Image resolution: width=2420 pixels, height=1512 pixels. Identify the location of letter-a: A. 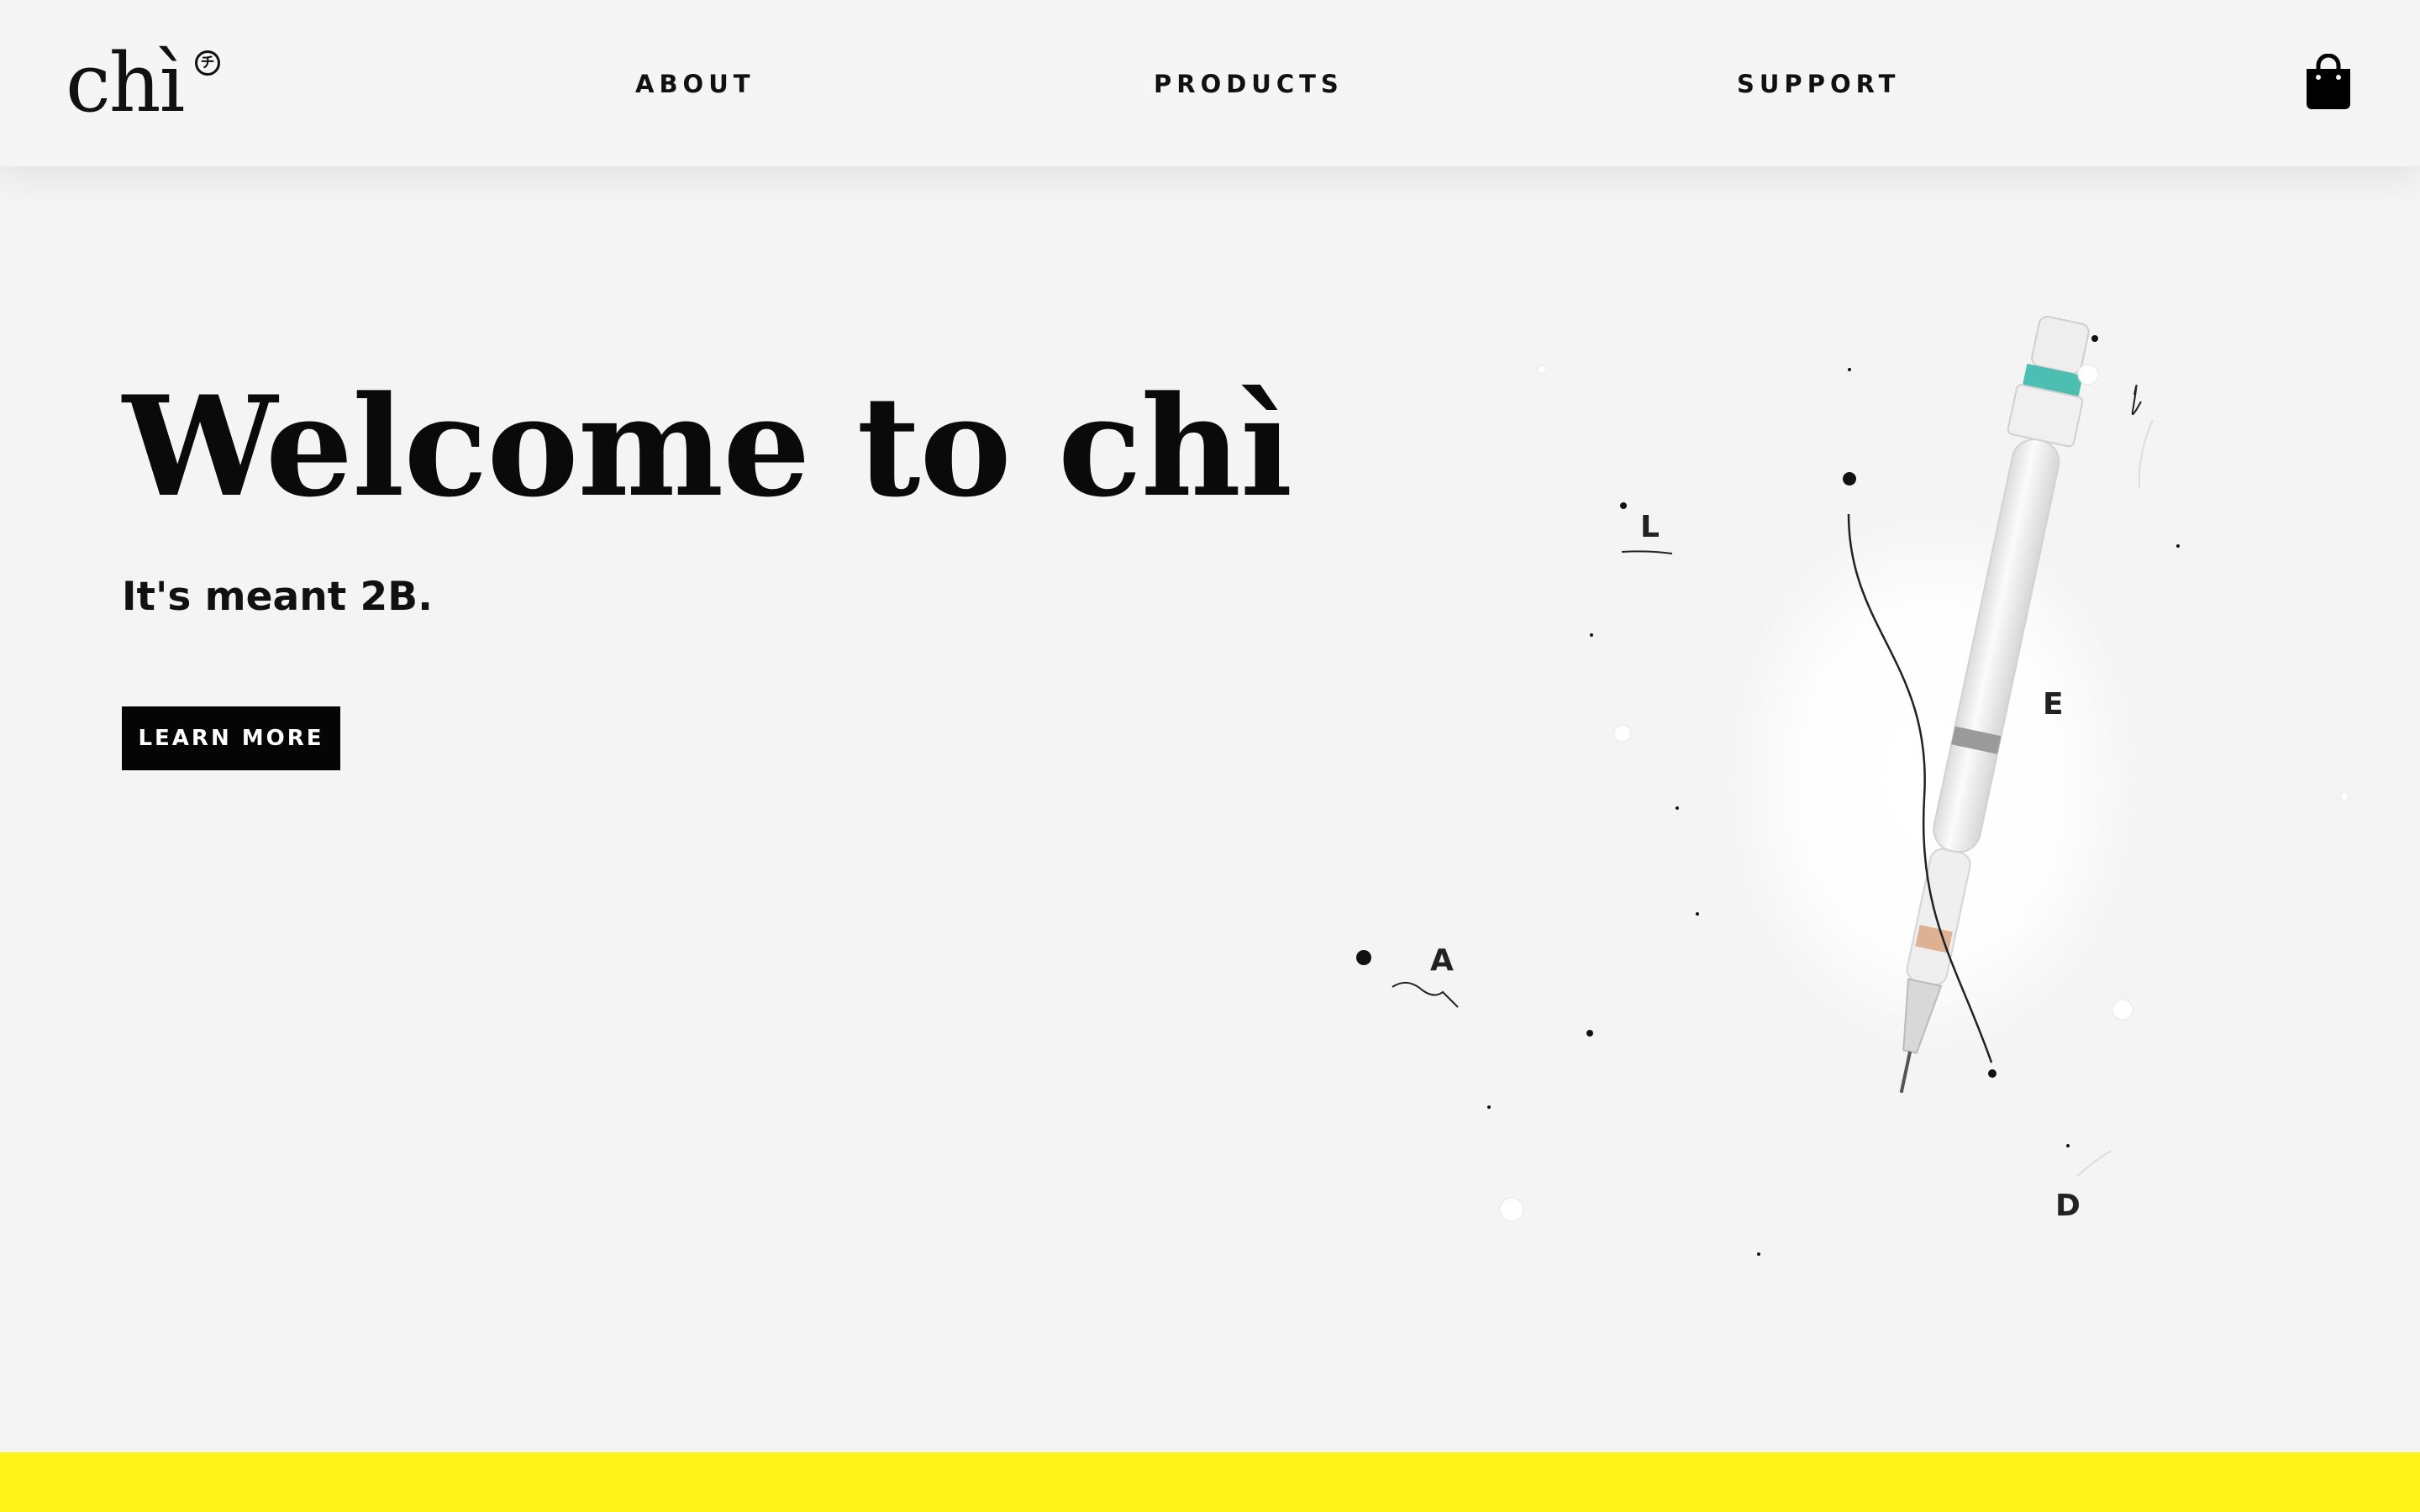
(1442, 960).